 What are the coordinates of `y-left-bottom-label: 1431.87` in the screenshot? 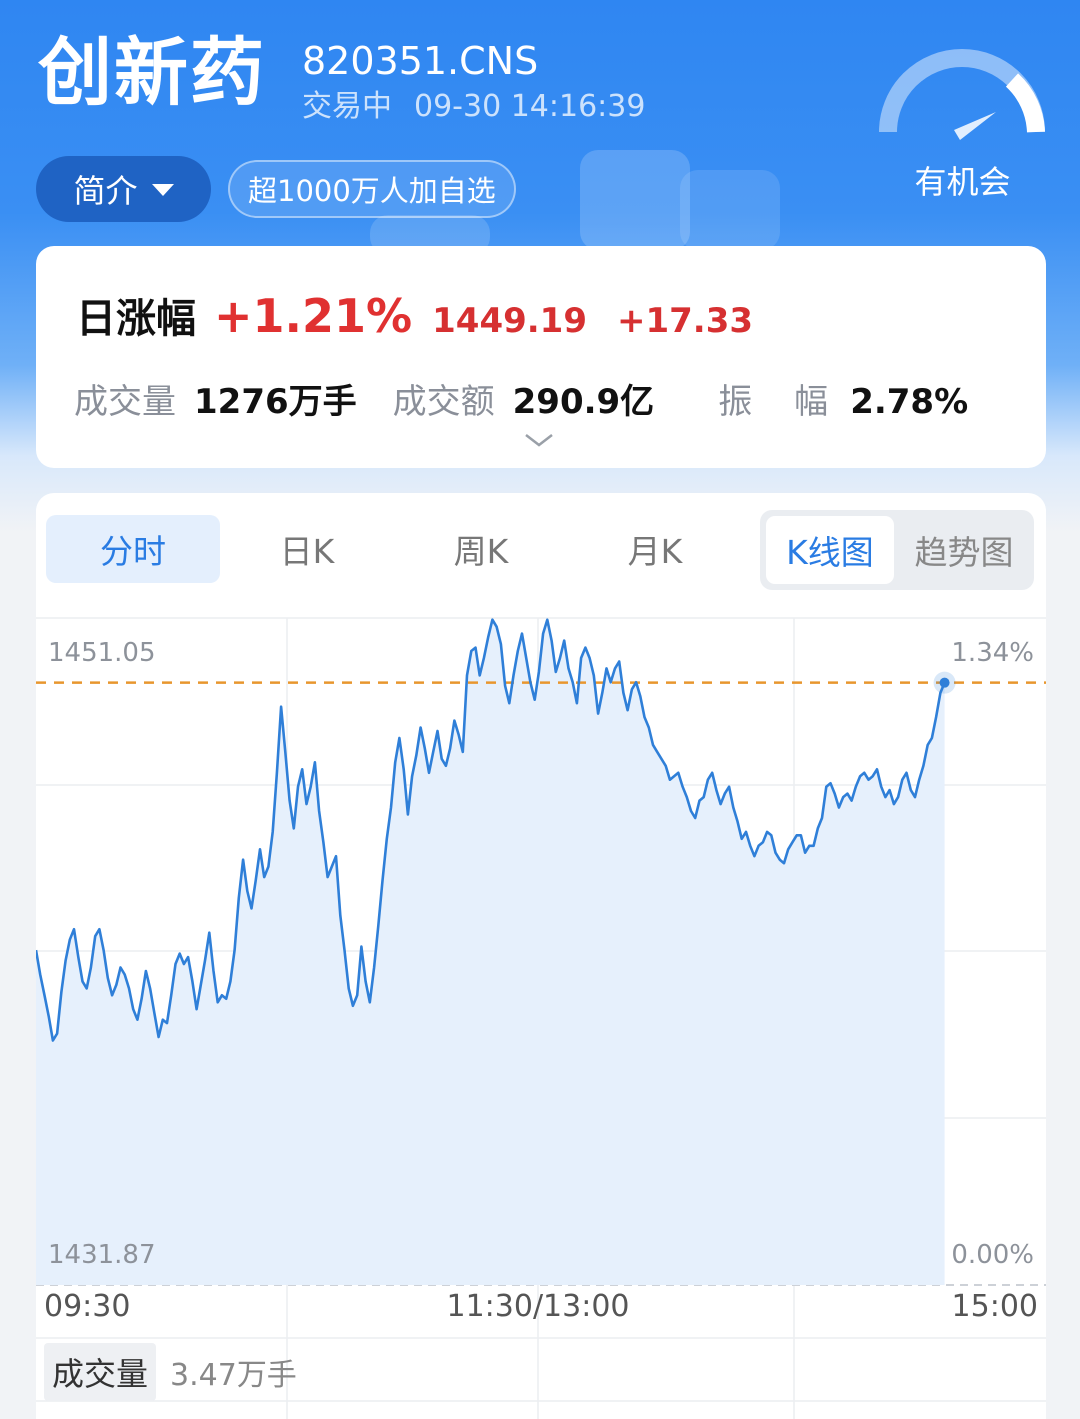 It's located at (102, 1255).